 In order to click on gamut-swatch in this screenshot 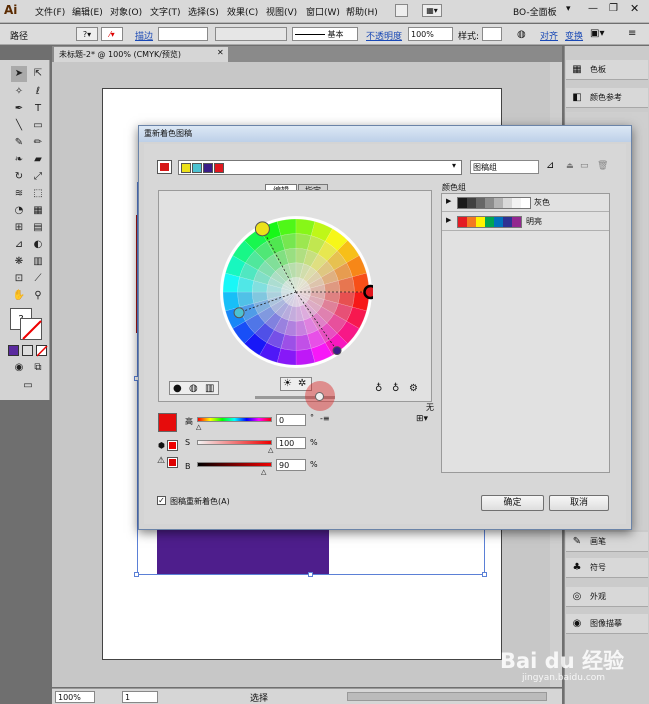, I will do `click(172, 462)`.